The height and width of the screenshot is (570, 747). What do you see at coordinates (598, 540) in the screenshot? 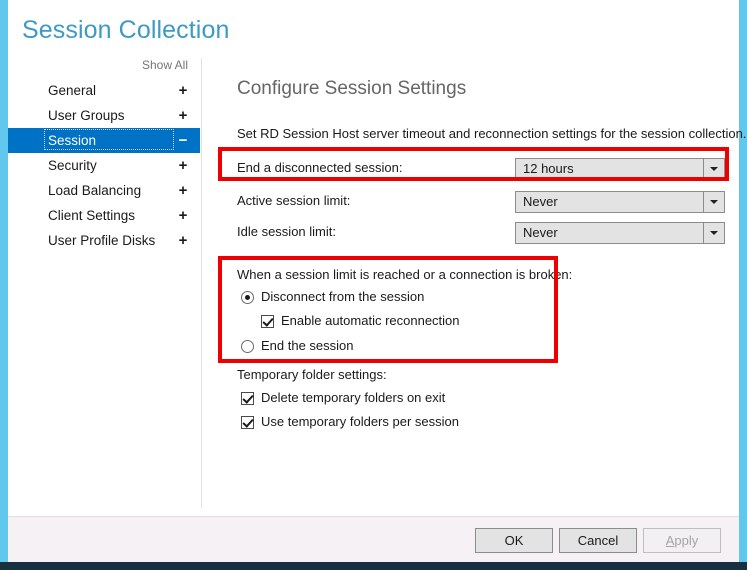
I see `cancel-button: Cancel` at bounding box center [598, 540].